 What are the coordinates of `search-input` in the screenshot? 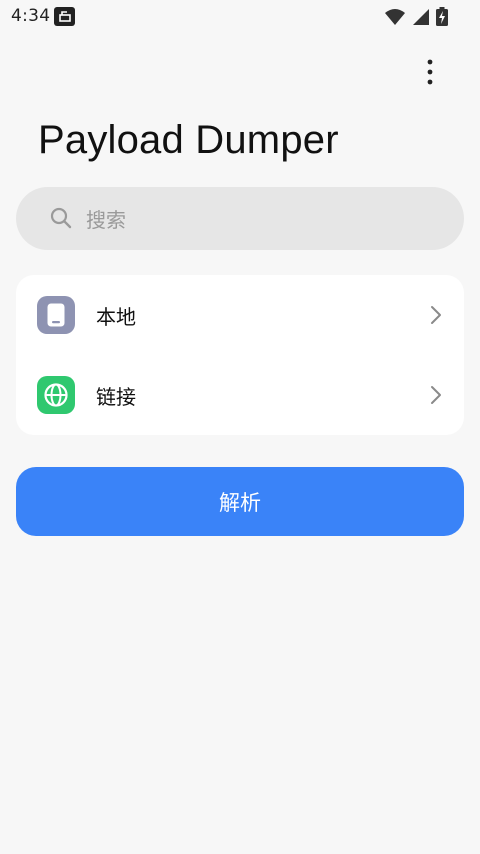 It's located at (266, 219).